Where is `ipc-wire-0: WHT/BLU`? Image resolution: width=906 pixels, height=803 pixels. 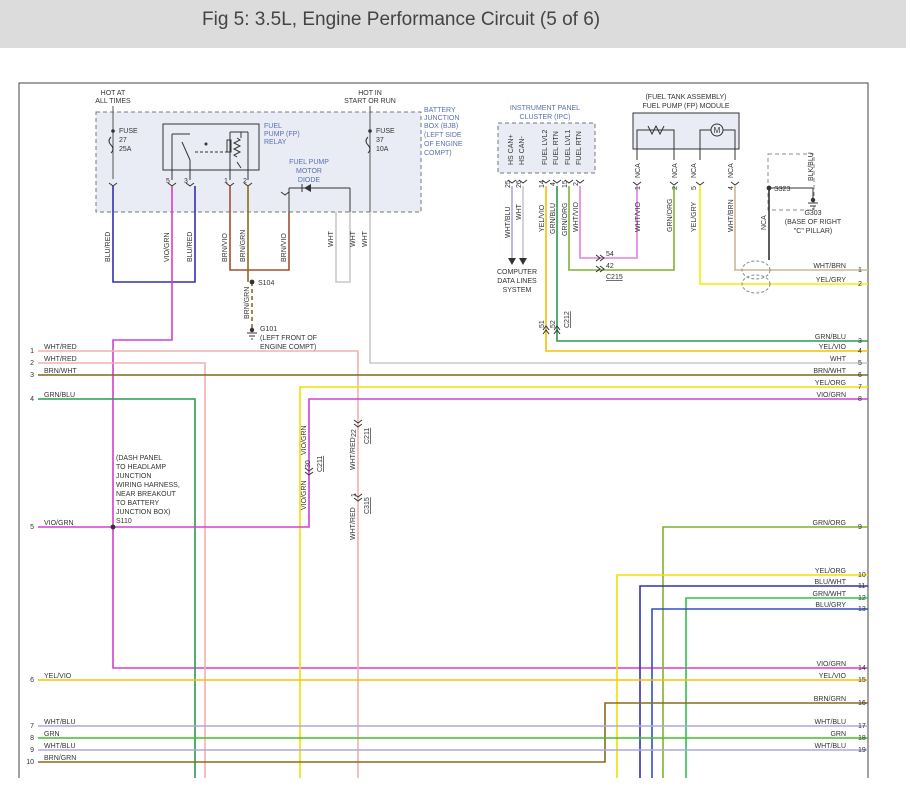
ipc-wire-0: WHT/BLU is located at coordinates (508, 223).